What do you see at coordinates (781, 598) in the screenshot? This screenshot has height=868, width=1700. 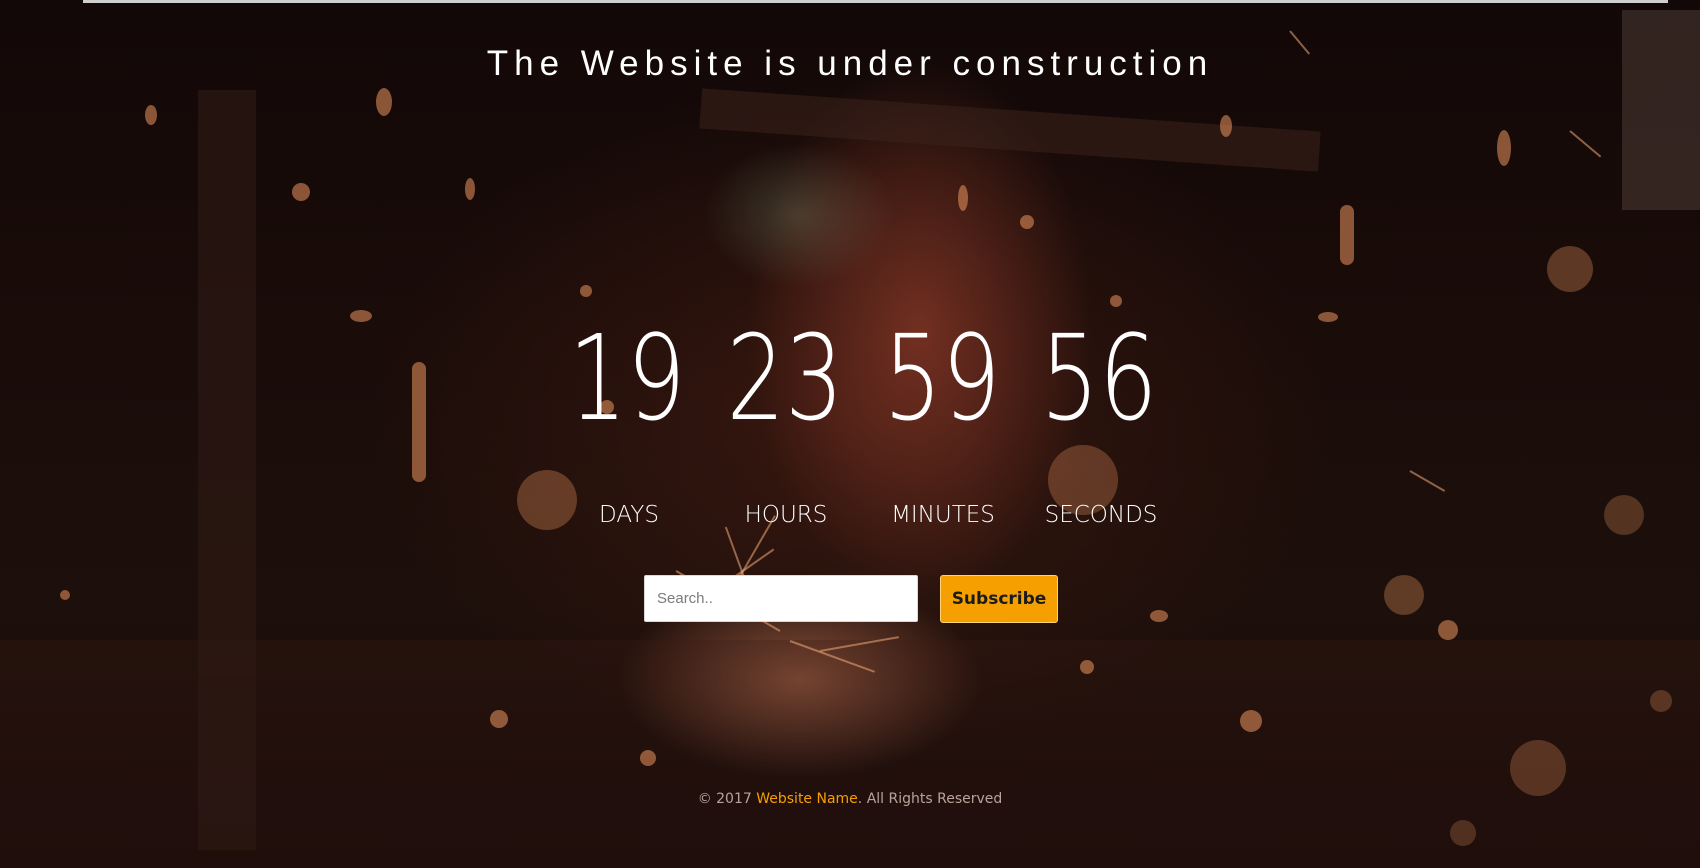 I see `search-input` at bounding box center [781, 598].